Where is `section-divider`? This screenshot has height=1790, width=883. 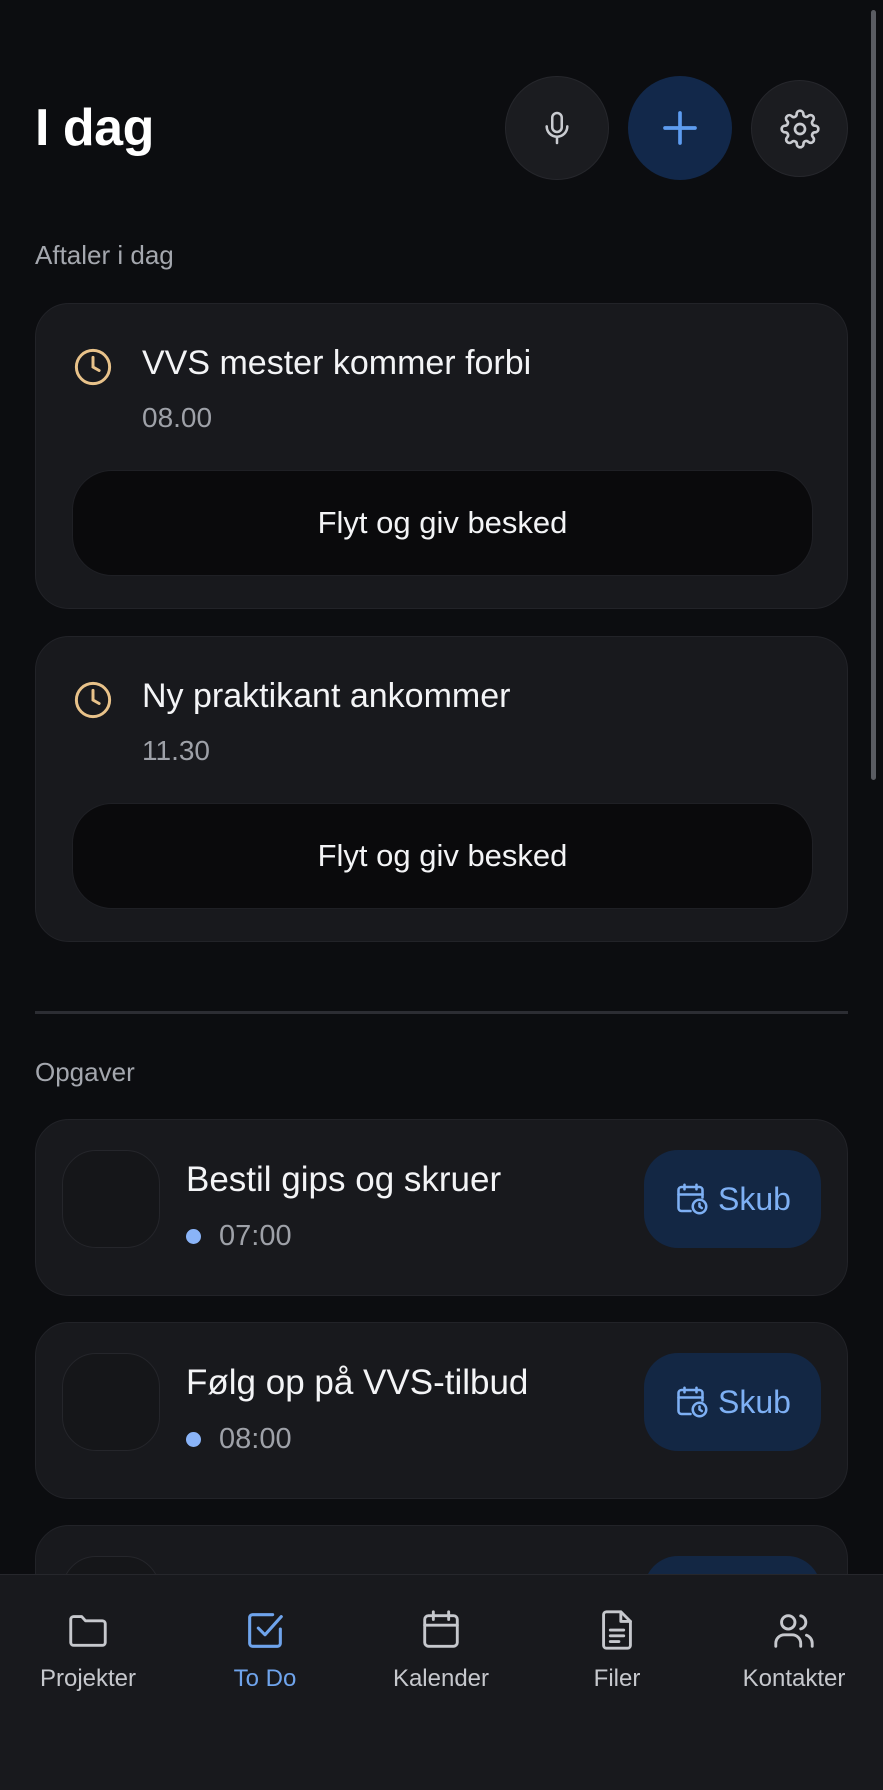 section-divider is located at coordinates (441, 1012).